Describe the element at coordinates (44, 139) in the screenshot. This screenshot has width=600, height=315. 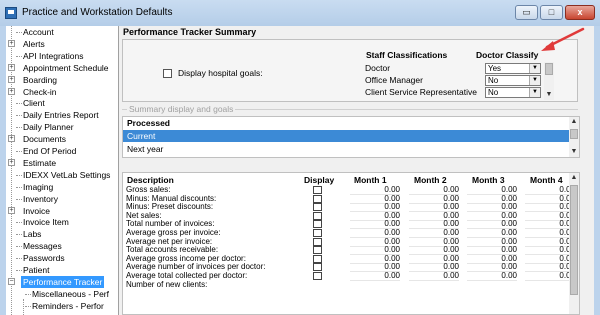
I see `tree-item-label: Documents` at that location.